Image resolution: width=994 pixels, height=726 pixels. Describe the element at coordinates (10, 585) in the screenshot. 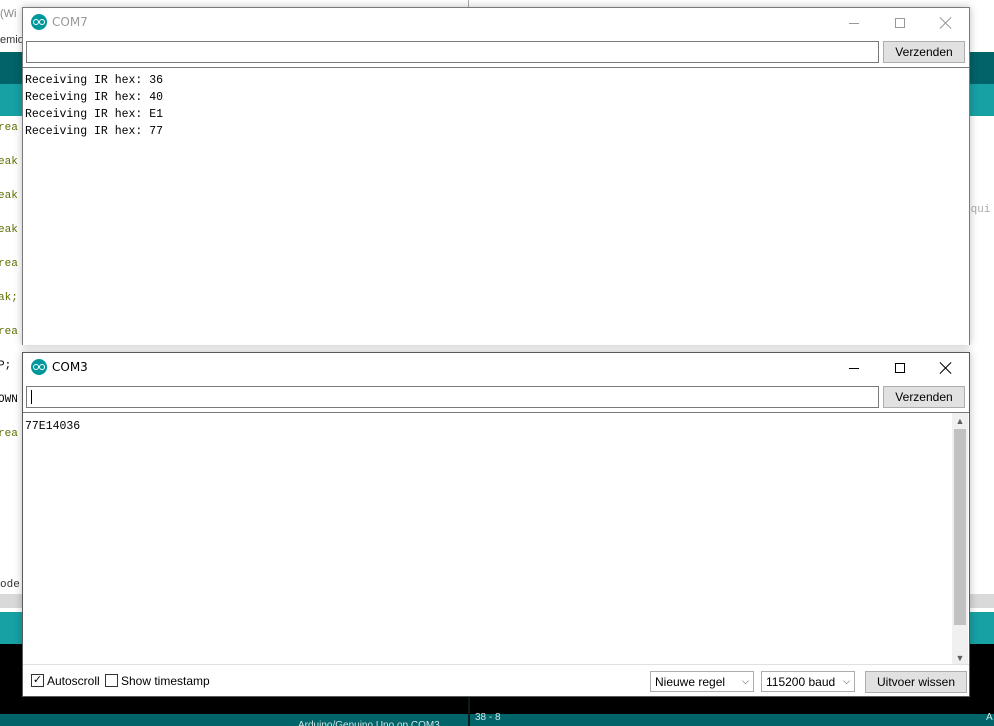

I see `code-fragment-bottom: ode` at that location.